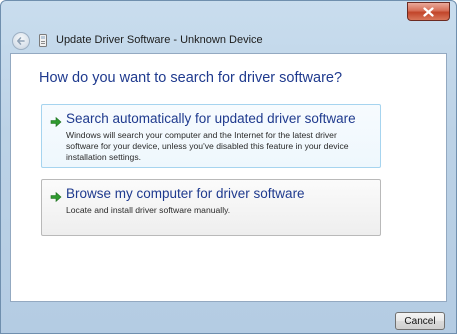  I want to click on back-arrow-icon, so click(21, 41).